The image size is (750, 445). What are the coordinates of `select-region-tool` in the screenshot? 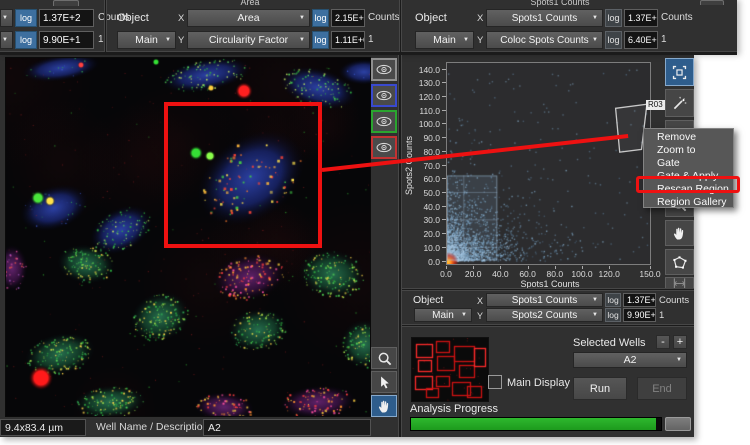 It's located at (679, 72).